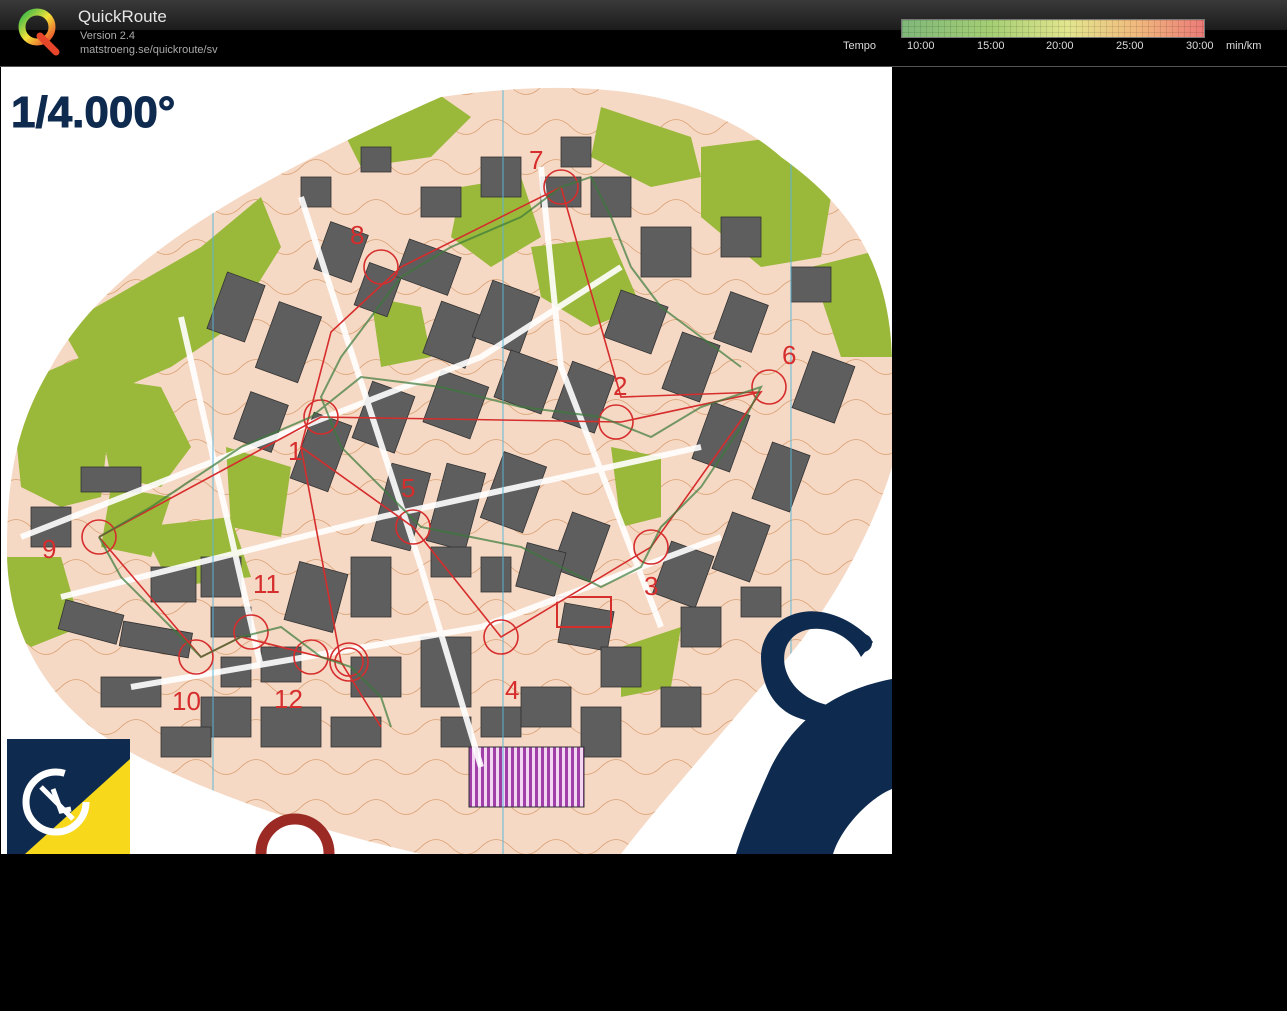  What do you see at coordinates (288, 699) in the screenshot?
I see `control-number: 12` at bounding box center [288, 699].